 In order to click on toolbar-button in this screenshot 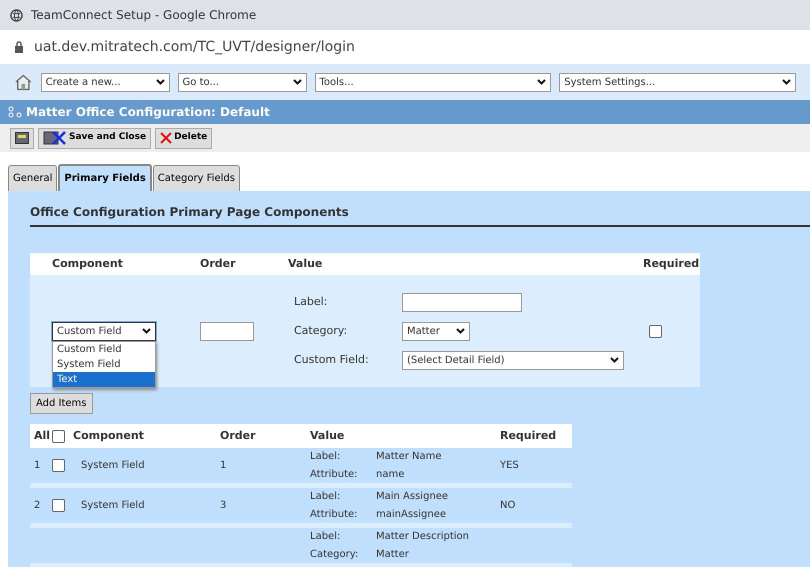, I will do `click(22, 138)`.